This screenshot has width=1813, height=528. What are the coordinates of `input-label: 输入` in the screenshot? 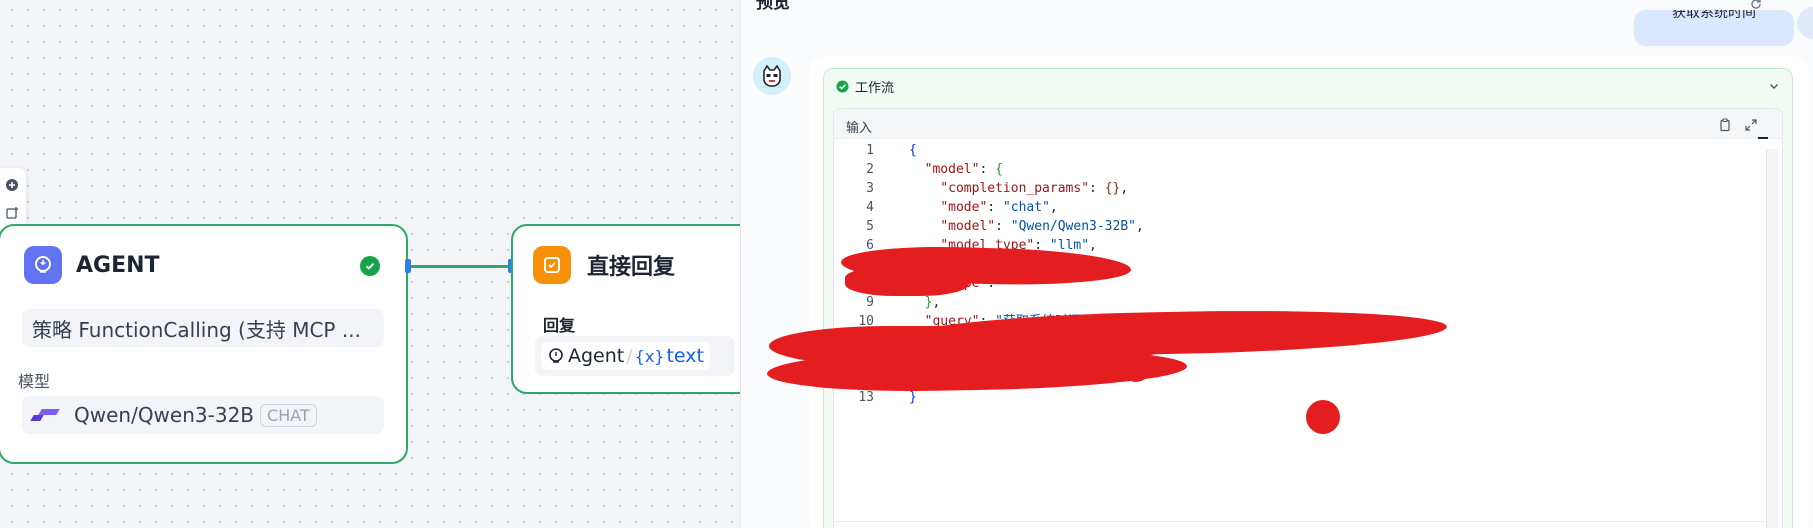 It's located at (859, 128).